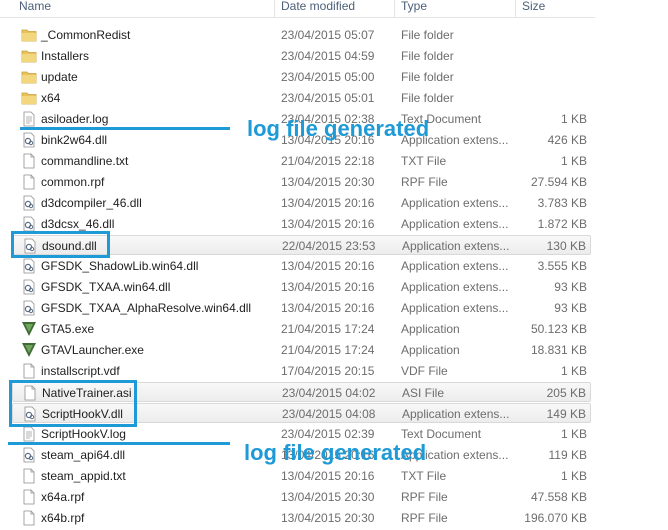 This screenshot has width=668, height=530. What do you see at coordinates (424, 371) in the screenshot?
I see `file-type: VDF File` at bounding box center [424, 371].